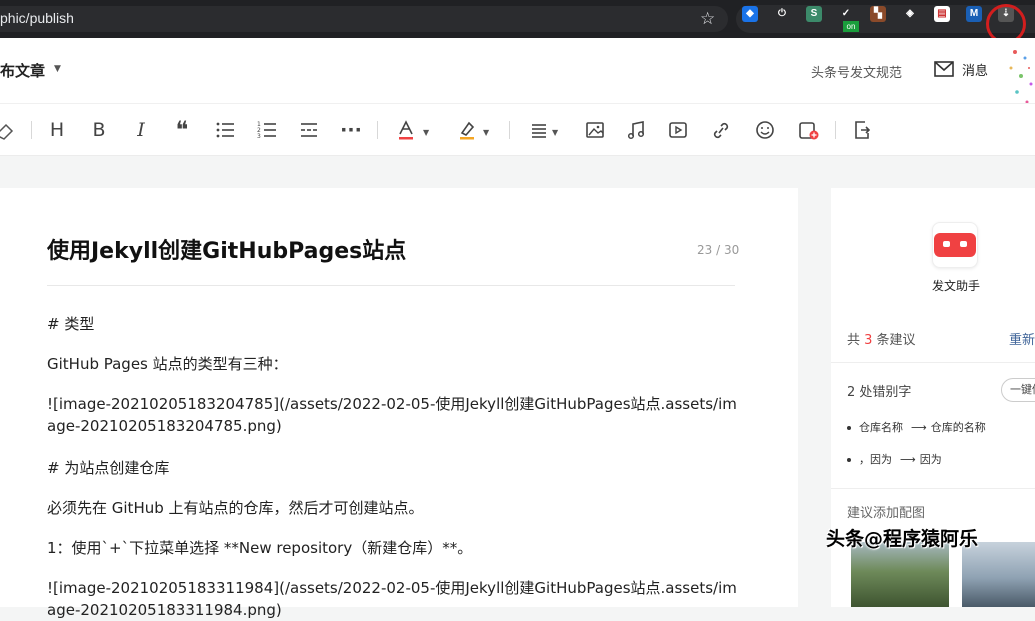 The height and width of the screenshot is (621, 1035). What do you see at coordinates (392, 468) in the screenshot?
I see `paragraph: # 为站点创建仓库` at bounding box center [392, 468].